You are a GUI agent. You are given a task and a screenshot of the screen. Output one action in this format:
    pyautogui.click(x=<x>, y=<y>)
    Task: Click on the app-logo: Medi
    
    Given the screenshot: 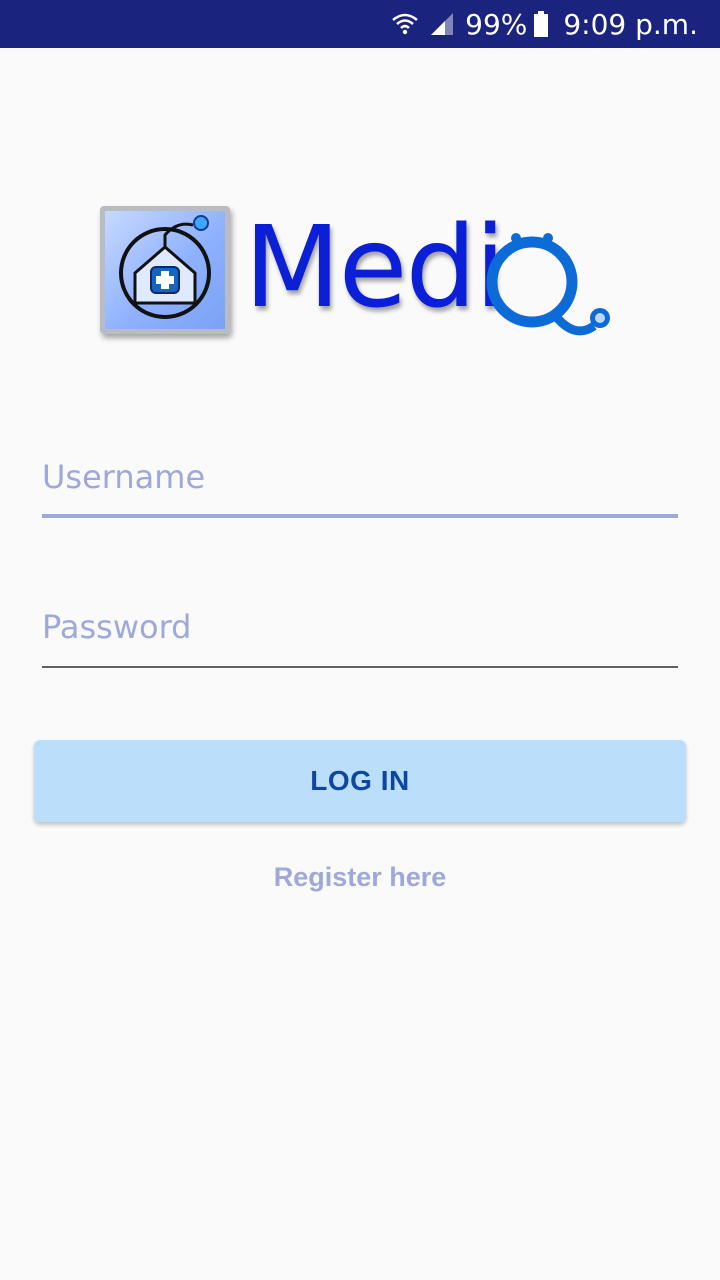 What is the action you would take?
    pyautogui.click(x=361, y=277)
    